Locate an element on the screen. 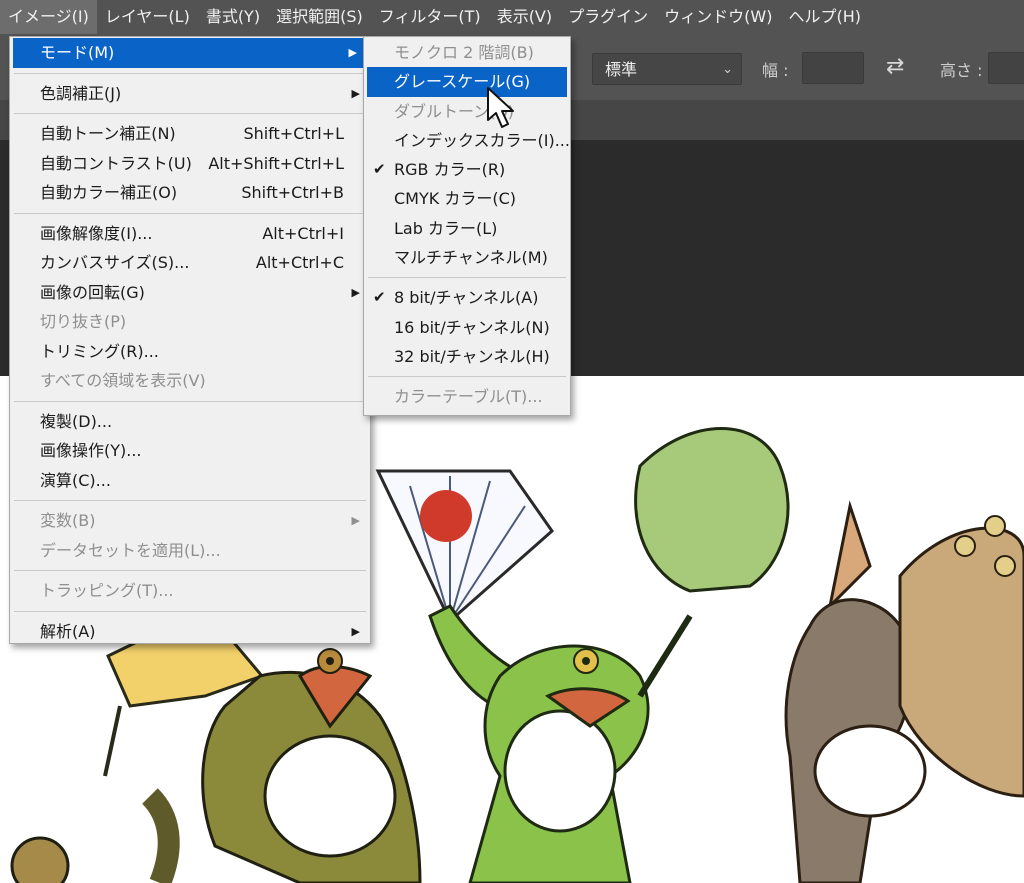 This screenshot has width=1024, height=883. menu-item-32bit: 32 bit/チャンネル(H) is located at coordinates (467, 356).